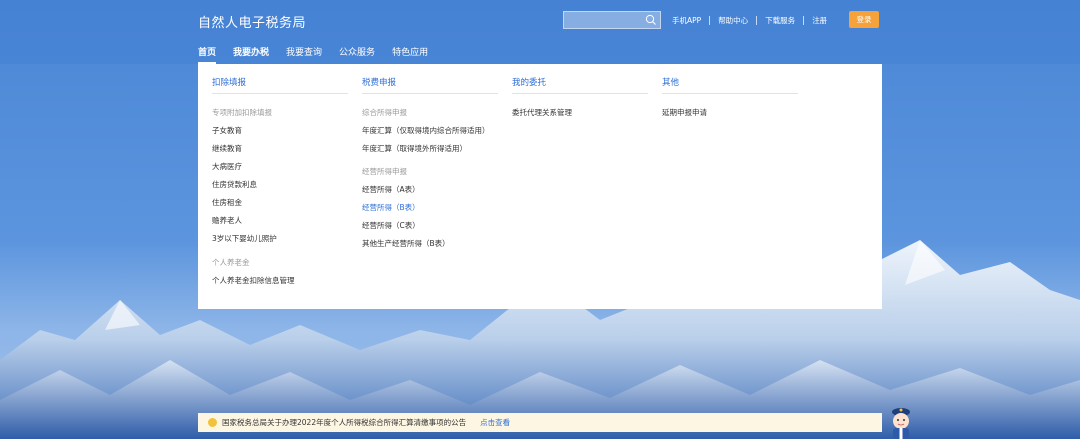  What do you see at coordinates (384, 112) in the screenshot?
I see `group-label: 综合所得申报` at bounding box center [384, 112].